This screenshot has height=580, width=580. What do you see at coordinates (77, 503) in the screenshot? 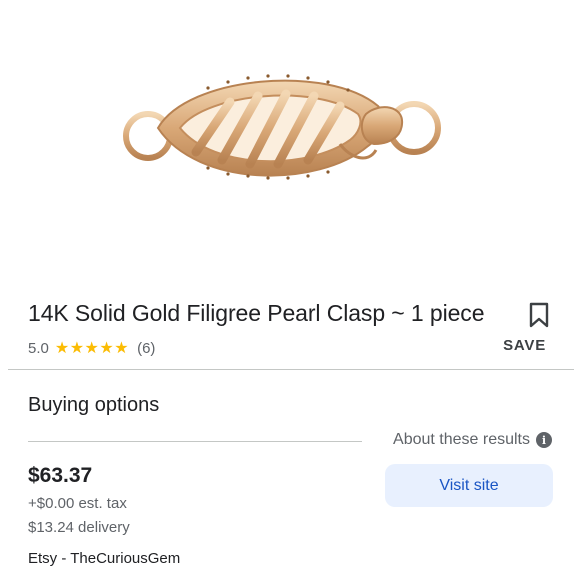
I see `tax-estimate: +$0.00 est. tax` at bounding box center [77, 503].